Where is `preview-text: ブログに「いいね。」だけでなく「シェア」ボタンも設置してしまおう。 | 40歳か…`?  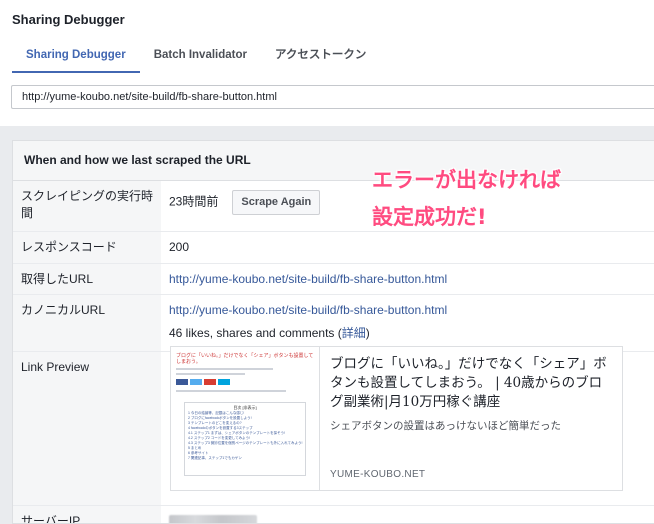 preview-text: ブログに「いいね。」だけでなく「シェア」ボタンも設置してしまおう。 | 40歳か… is located at coordinates (471, 418).